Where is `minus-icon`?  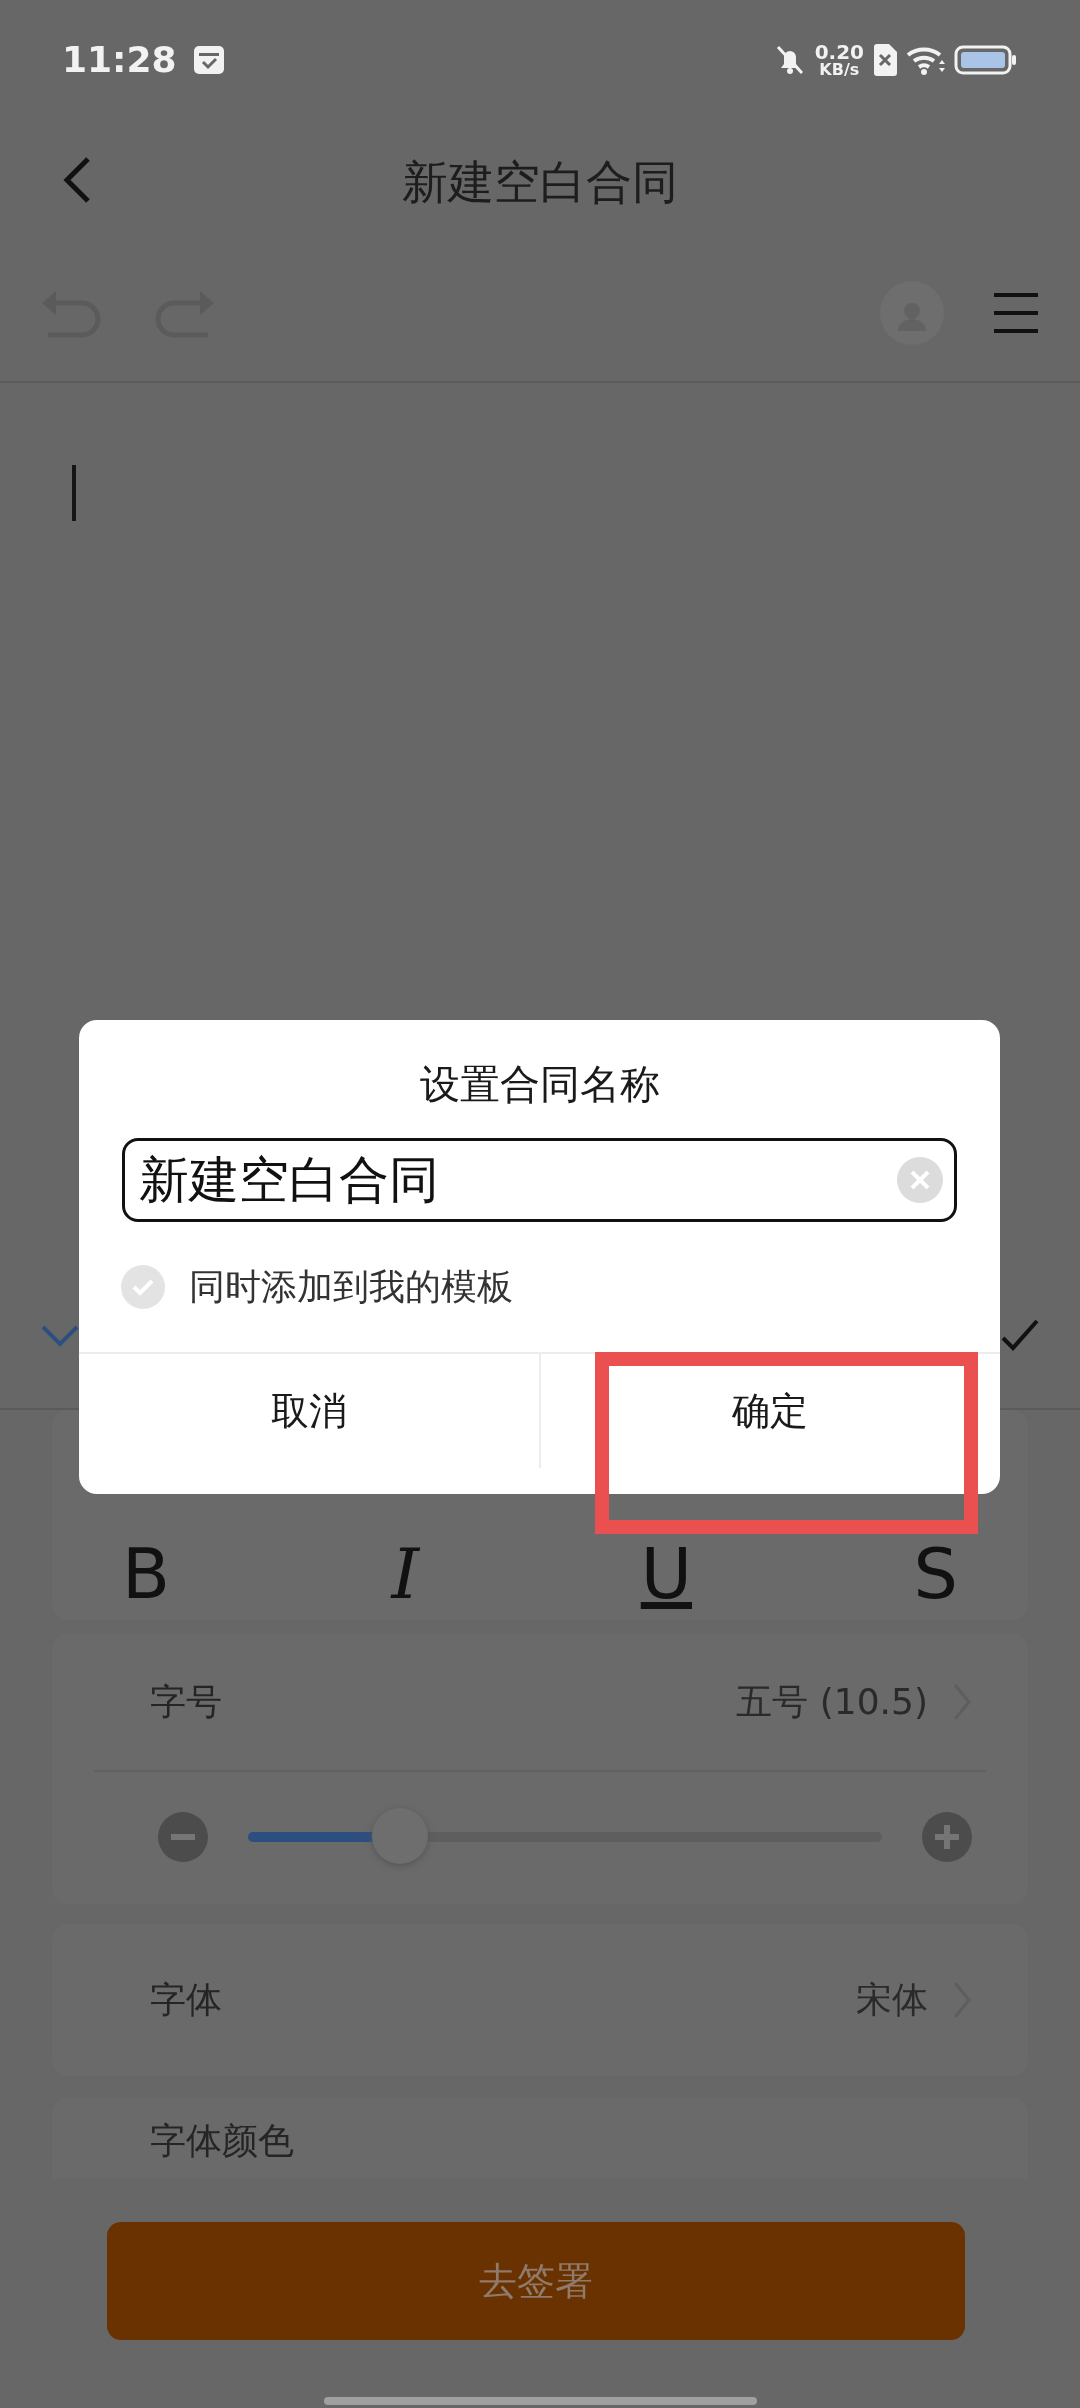 minus-icon is located at coordinates (183, 1837).